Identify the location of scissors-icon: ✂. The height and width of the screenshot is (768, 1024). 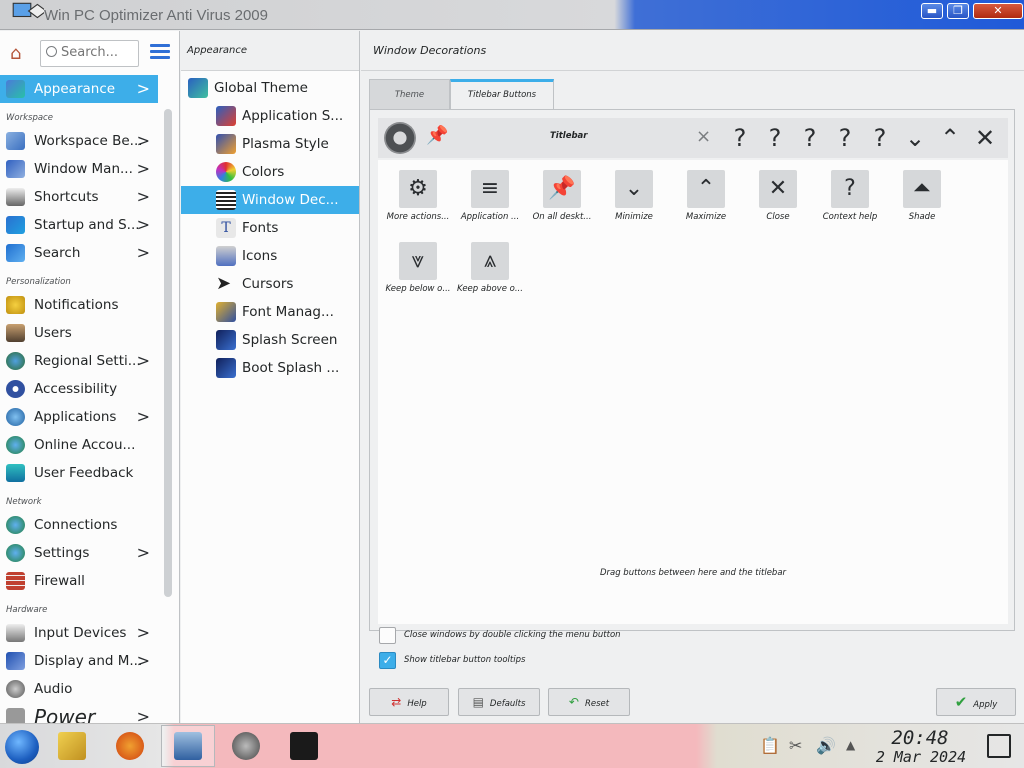
(795, 745).